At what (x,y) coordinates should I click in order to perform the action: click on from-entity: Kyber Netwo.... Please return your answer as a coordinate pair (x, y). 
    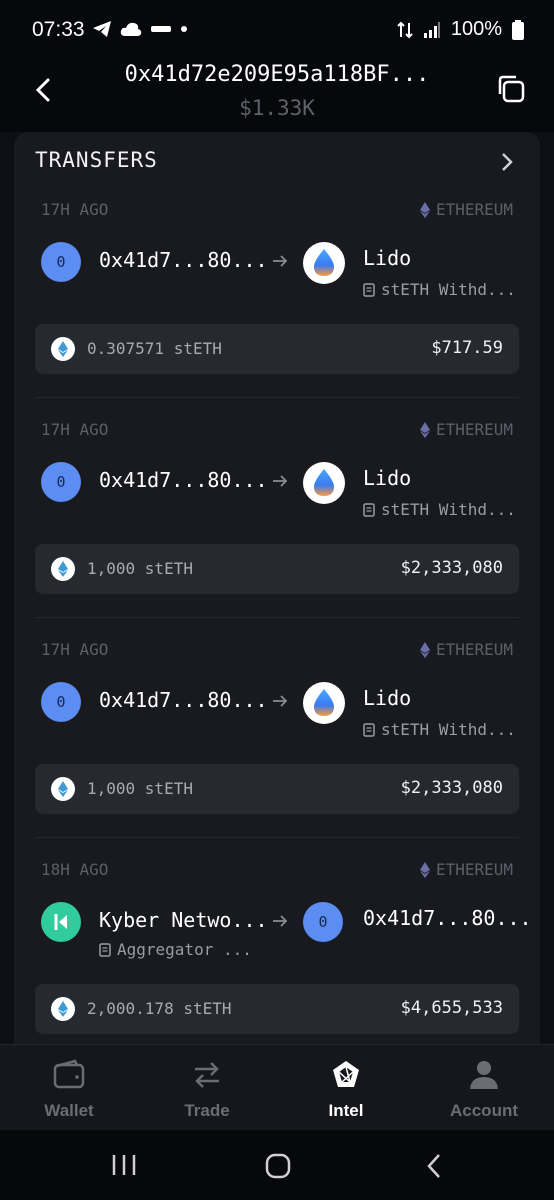
    Looking at the image, I should click on (183, 920).